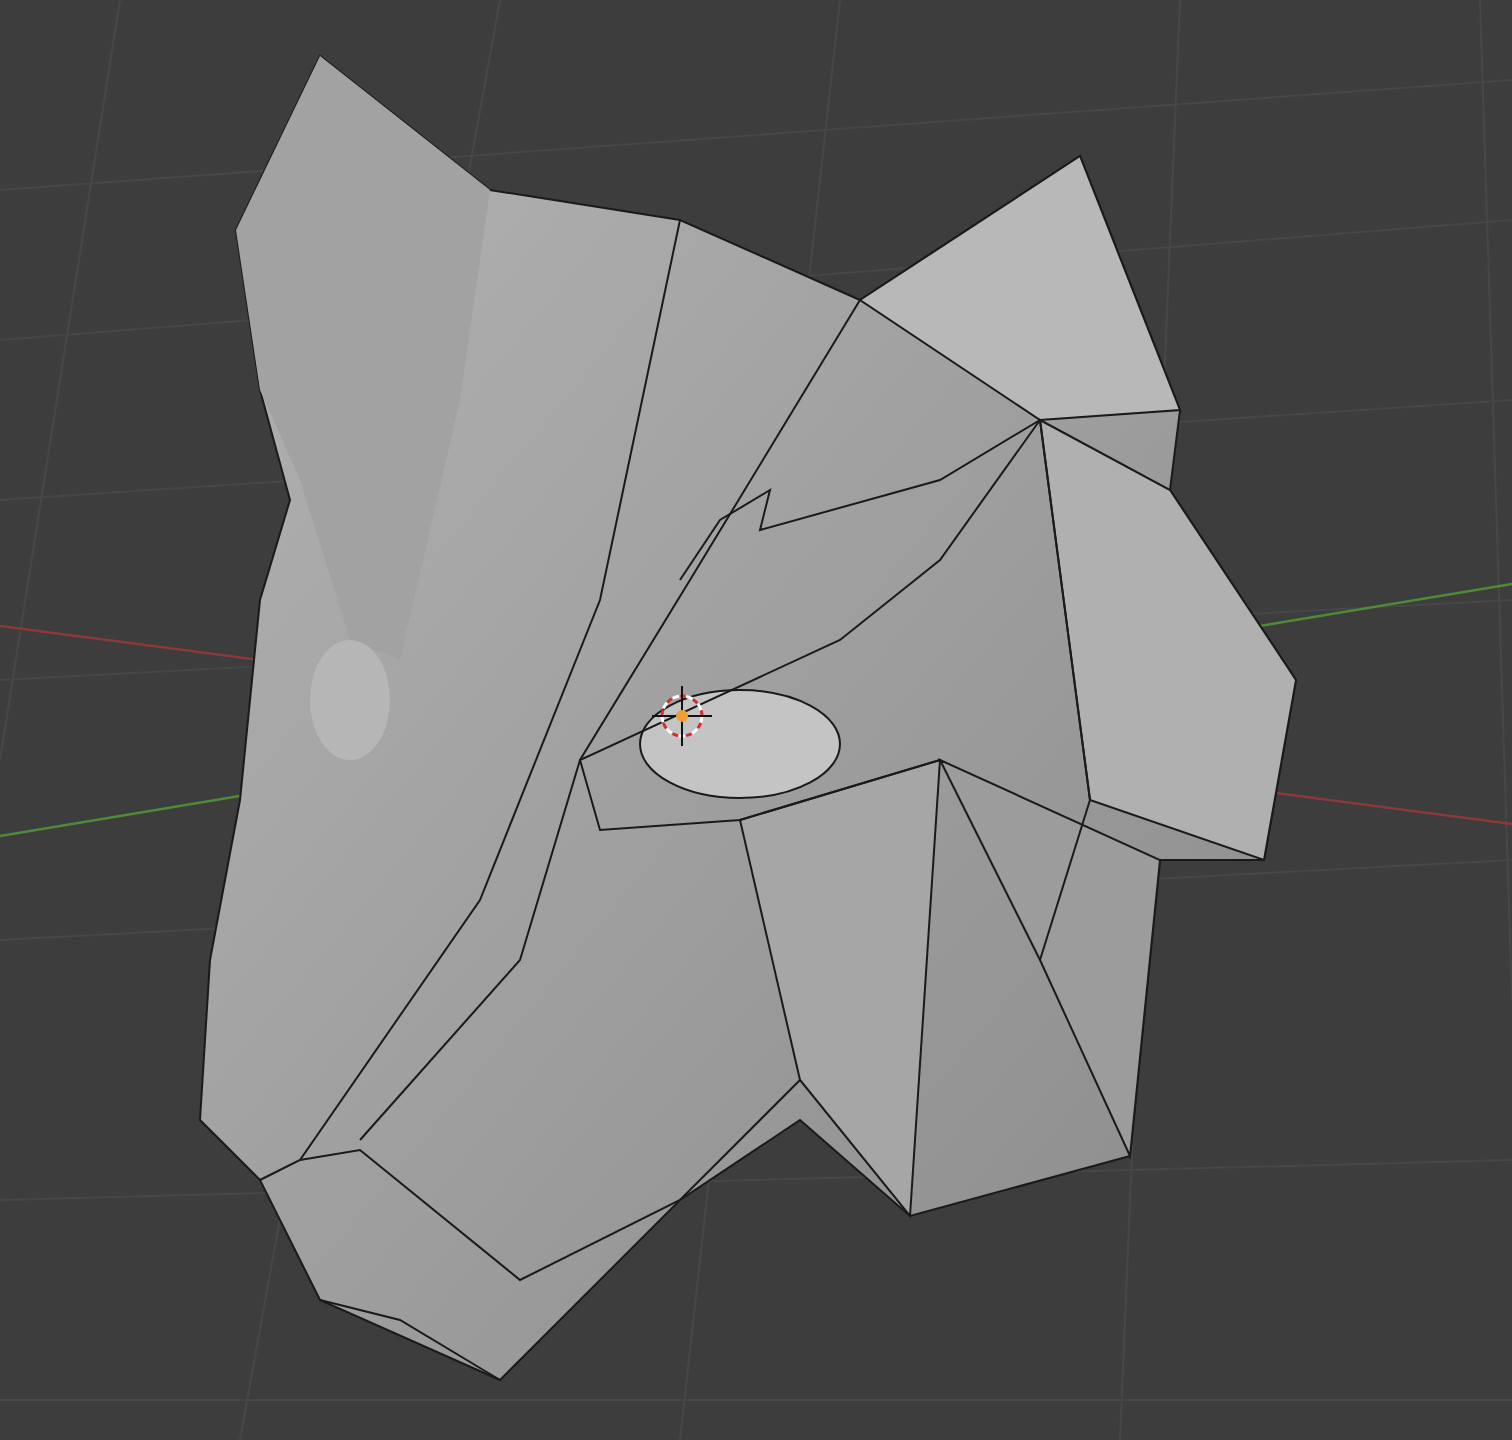 The width and height of the screenshot is (1512, 1440). What do you see at coordinates (682, 716) in the screenshot?
I see `3d-cursor-icon` at bounding box center [682, 716].